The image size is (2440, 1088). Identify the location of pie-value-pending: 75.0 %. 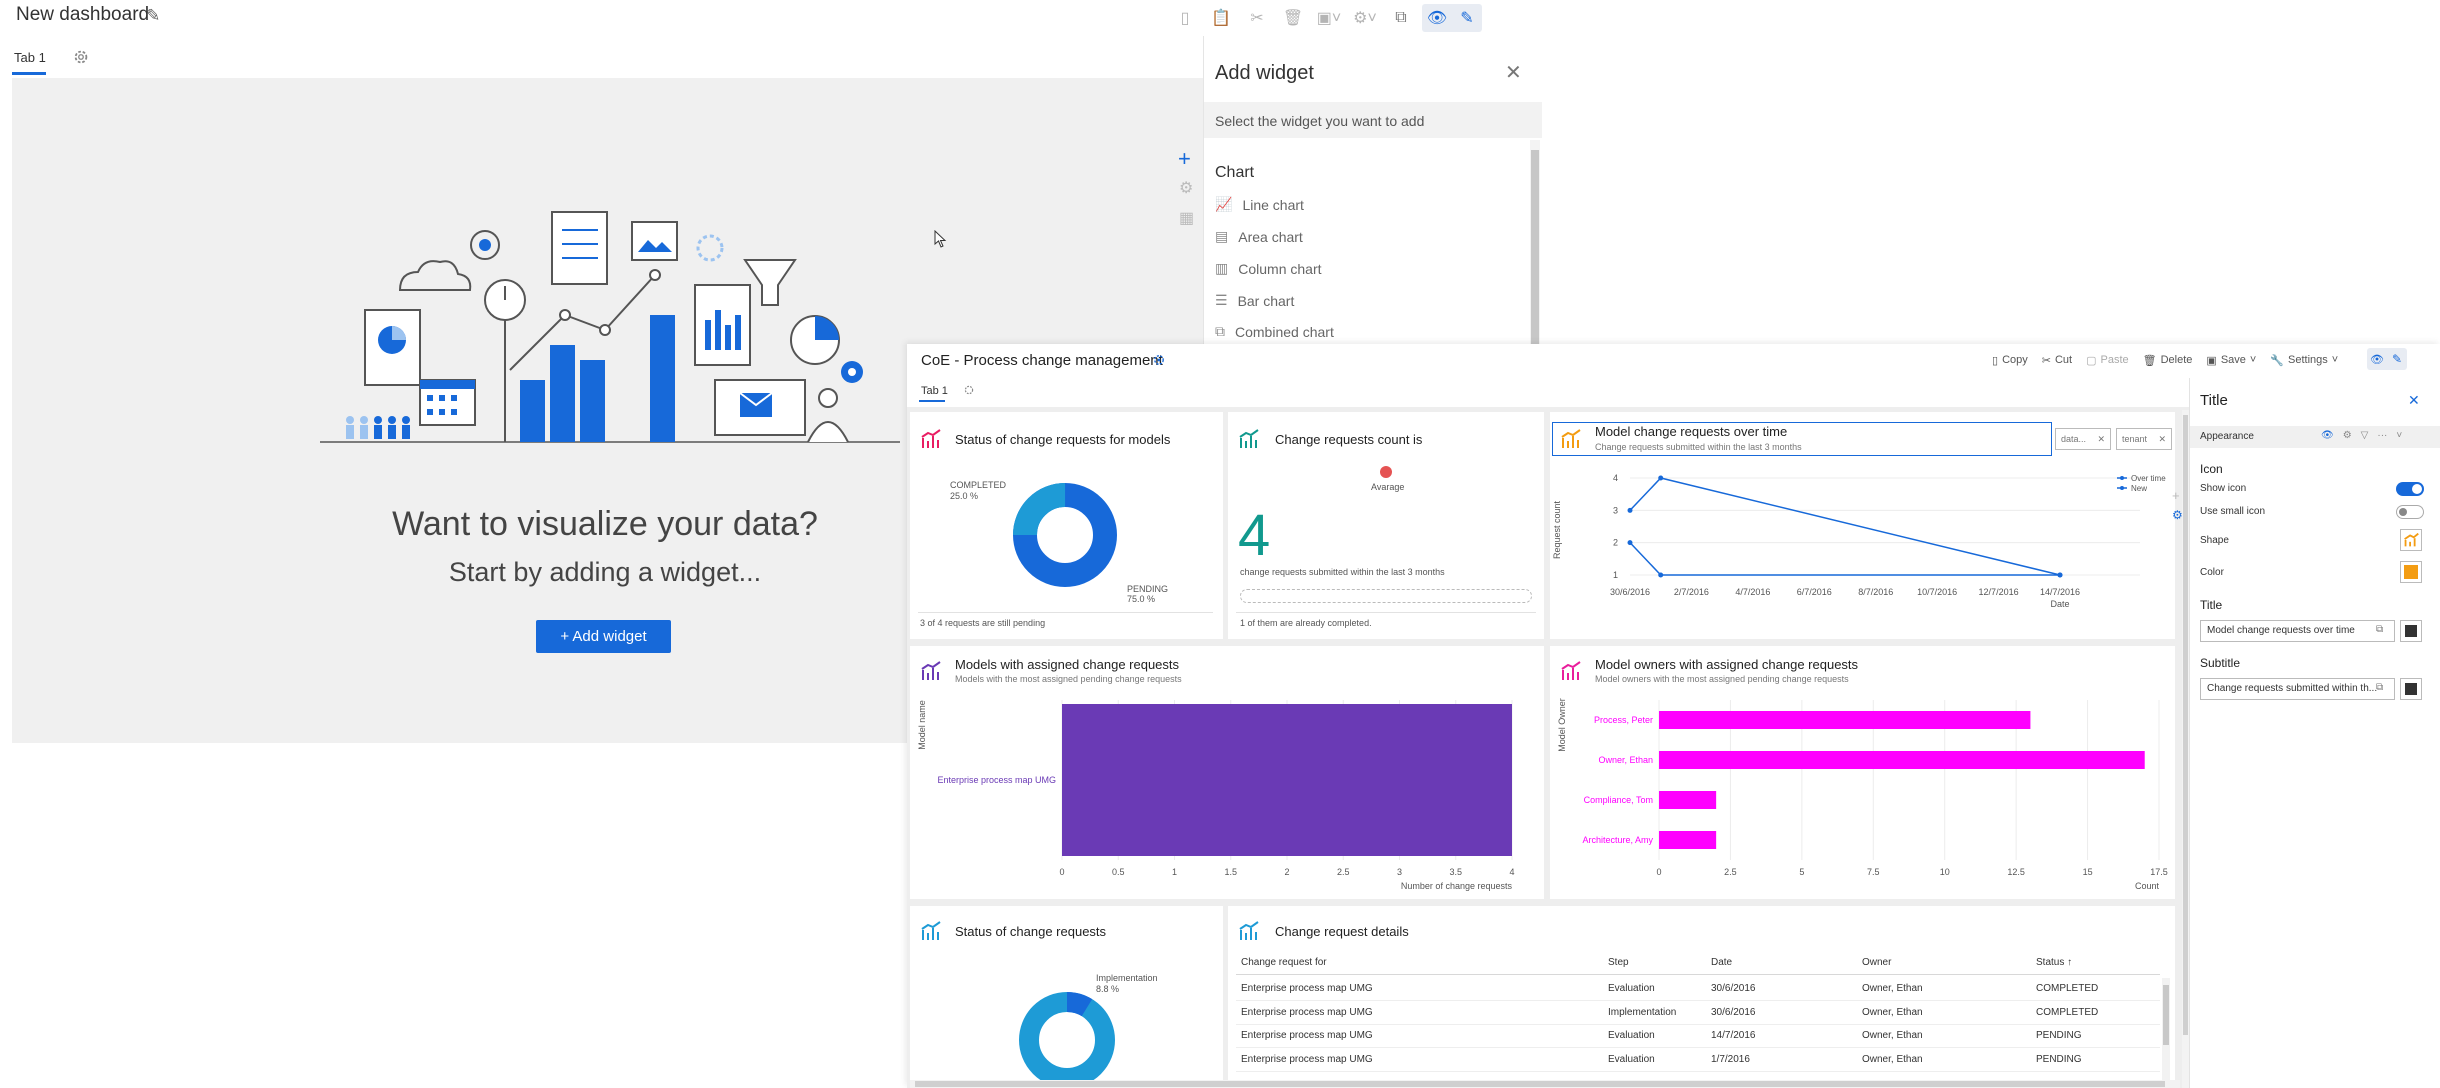
(1141, 599).